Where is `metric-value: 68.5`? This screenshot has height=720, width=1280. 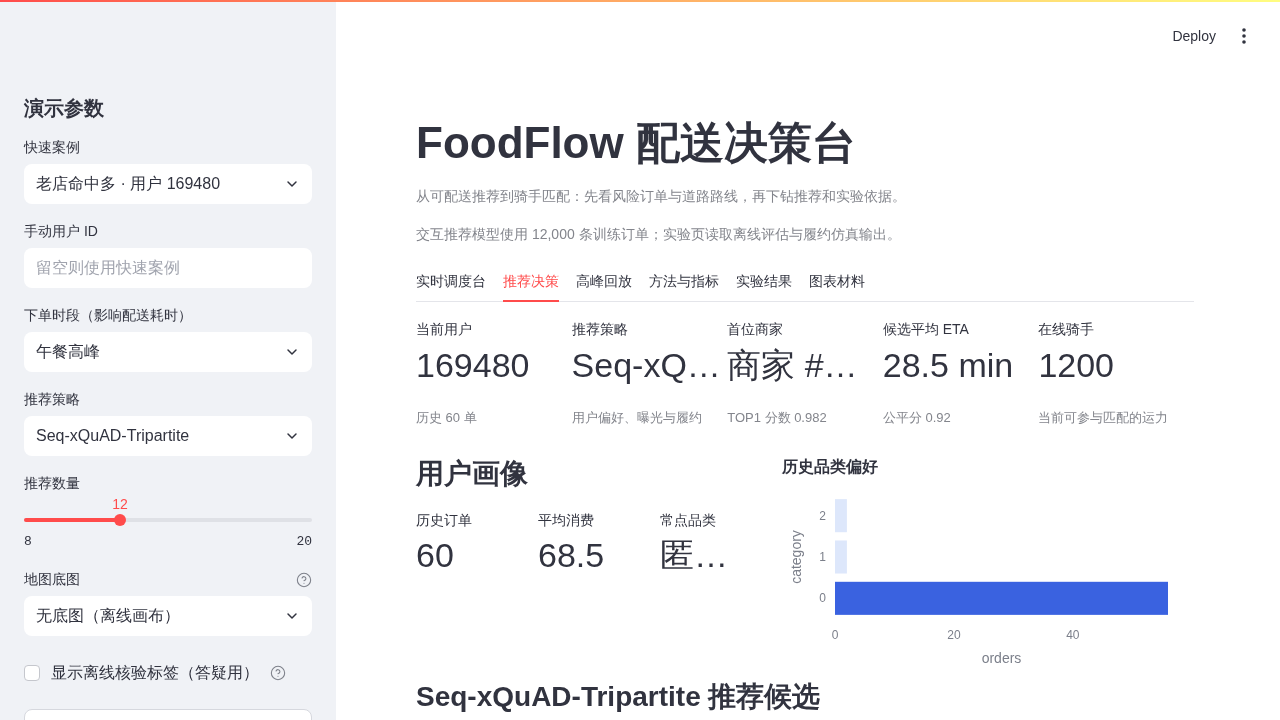 metric-value: 68.5 is located at coordinates (571, 555).